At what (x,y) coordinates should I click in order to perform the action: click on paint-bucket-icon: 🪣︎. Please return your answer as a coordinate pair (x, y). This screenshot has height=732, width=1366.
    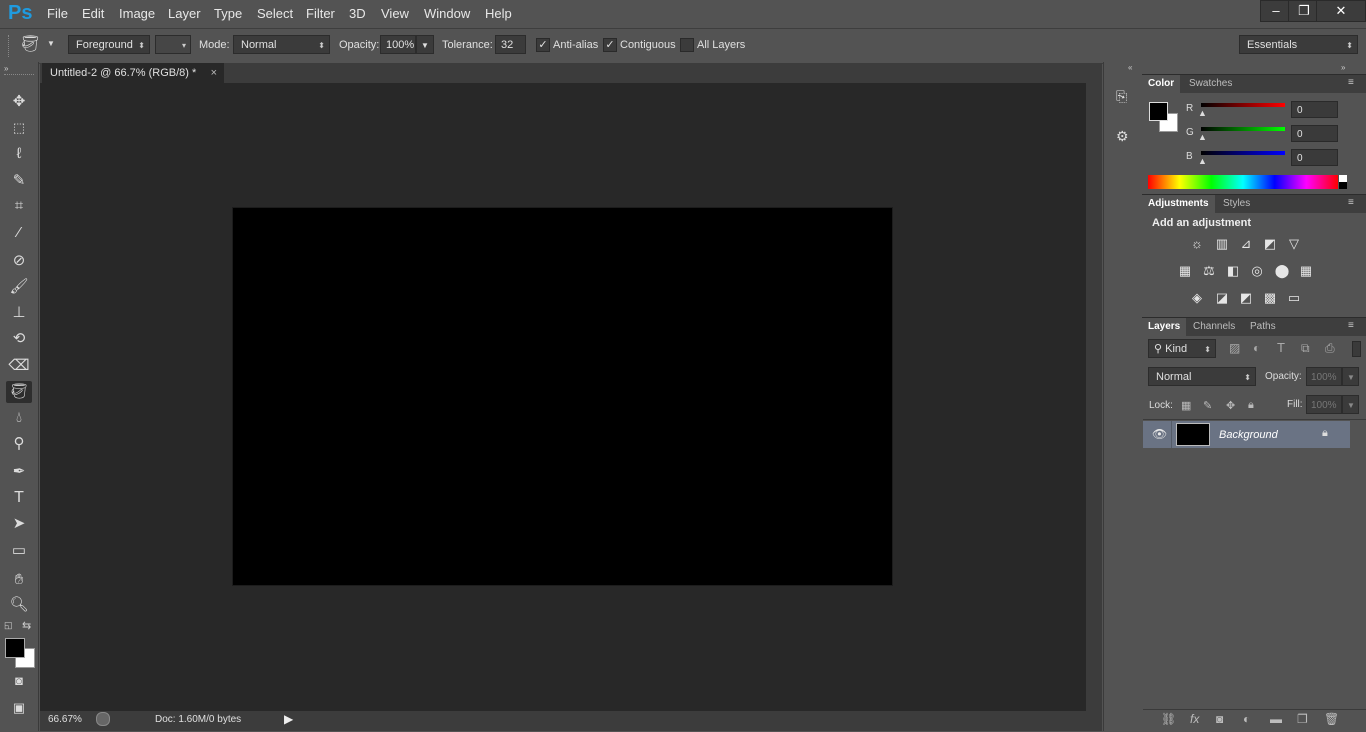
    Looking at the image, I should click on (30, 44).